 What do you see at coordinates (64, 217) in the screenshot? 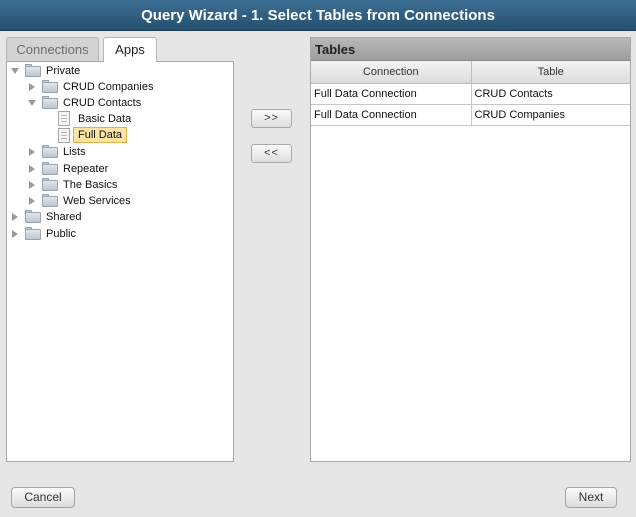
I see `tree-item-label: Shared` at bounding box center [64, 217].